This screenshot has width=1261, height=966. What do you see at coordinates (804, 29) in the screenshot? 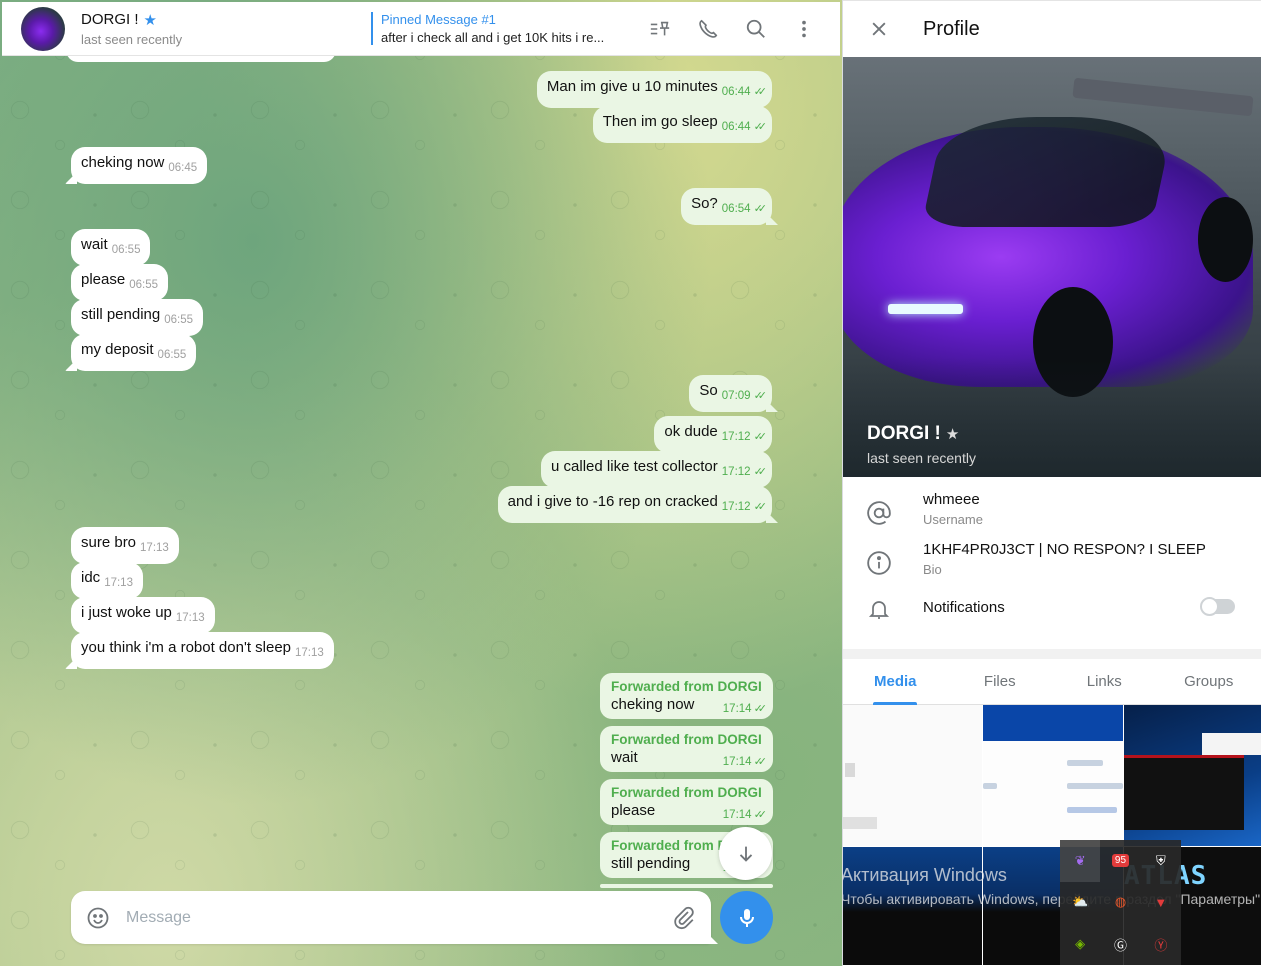
I see `more-button` at bounding box center [804, 29].